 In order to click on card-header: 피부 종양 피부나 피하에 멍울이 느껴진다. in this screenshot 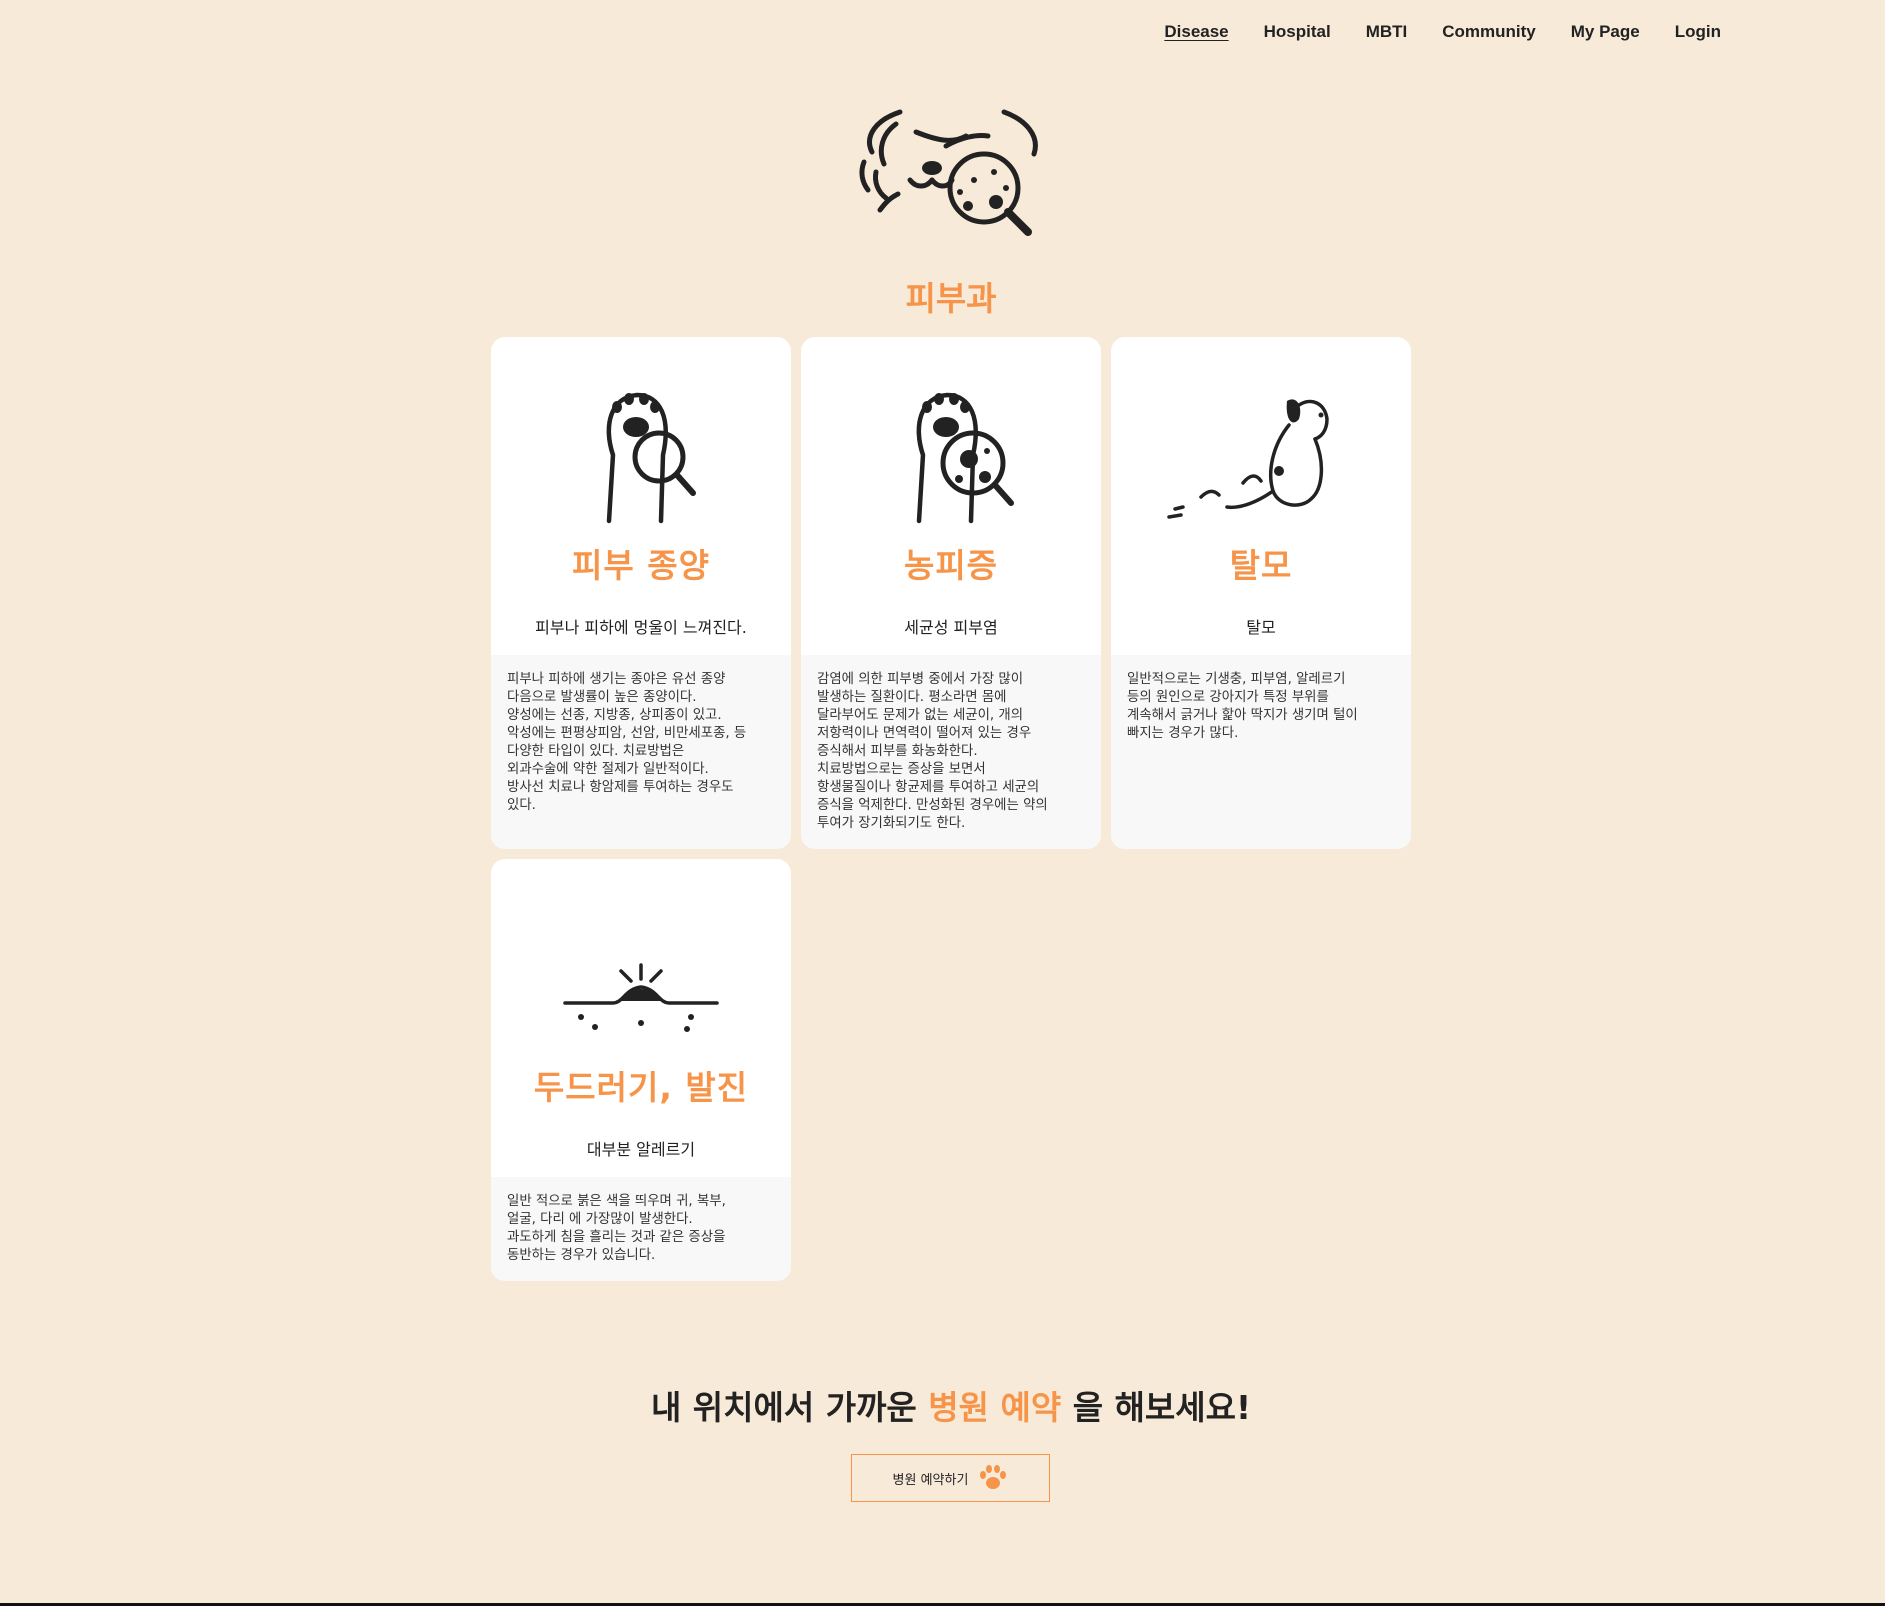, I will do `click(641, 496)`.